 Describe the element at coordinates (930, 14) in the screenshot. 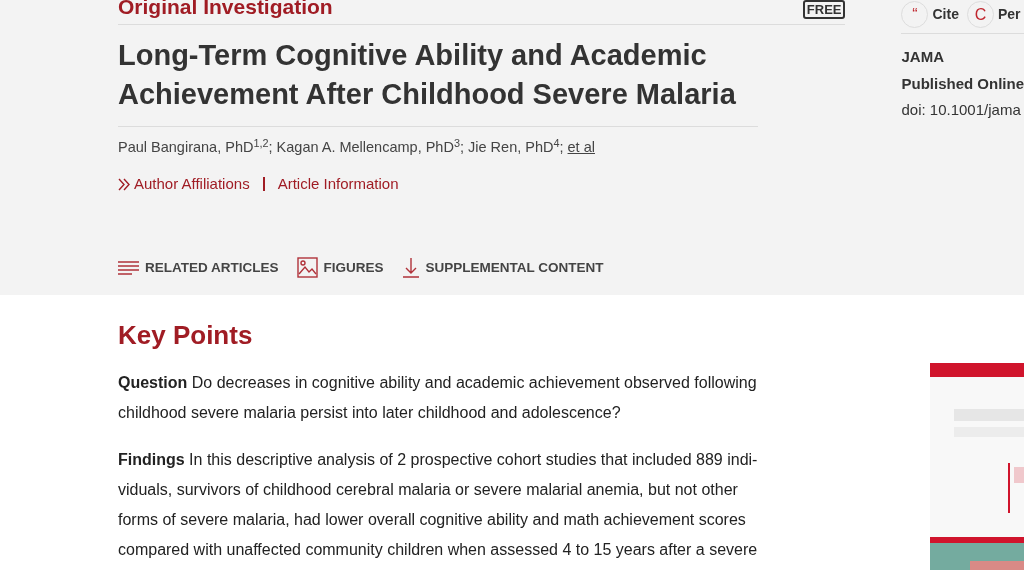

I see `action-button: “ Cite` at that location.